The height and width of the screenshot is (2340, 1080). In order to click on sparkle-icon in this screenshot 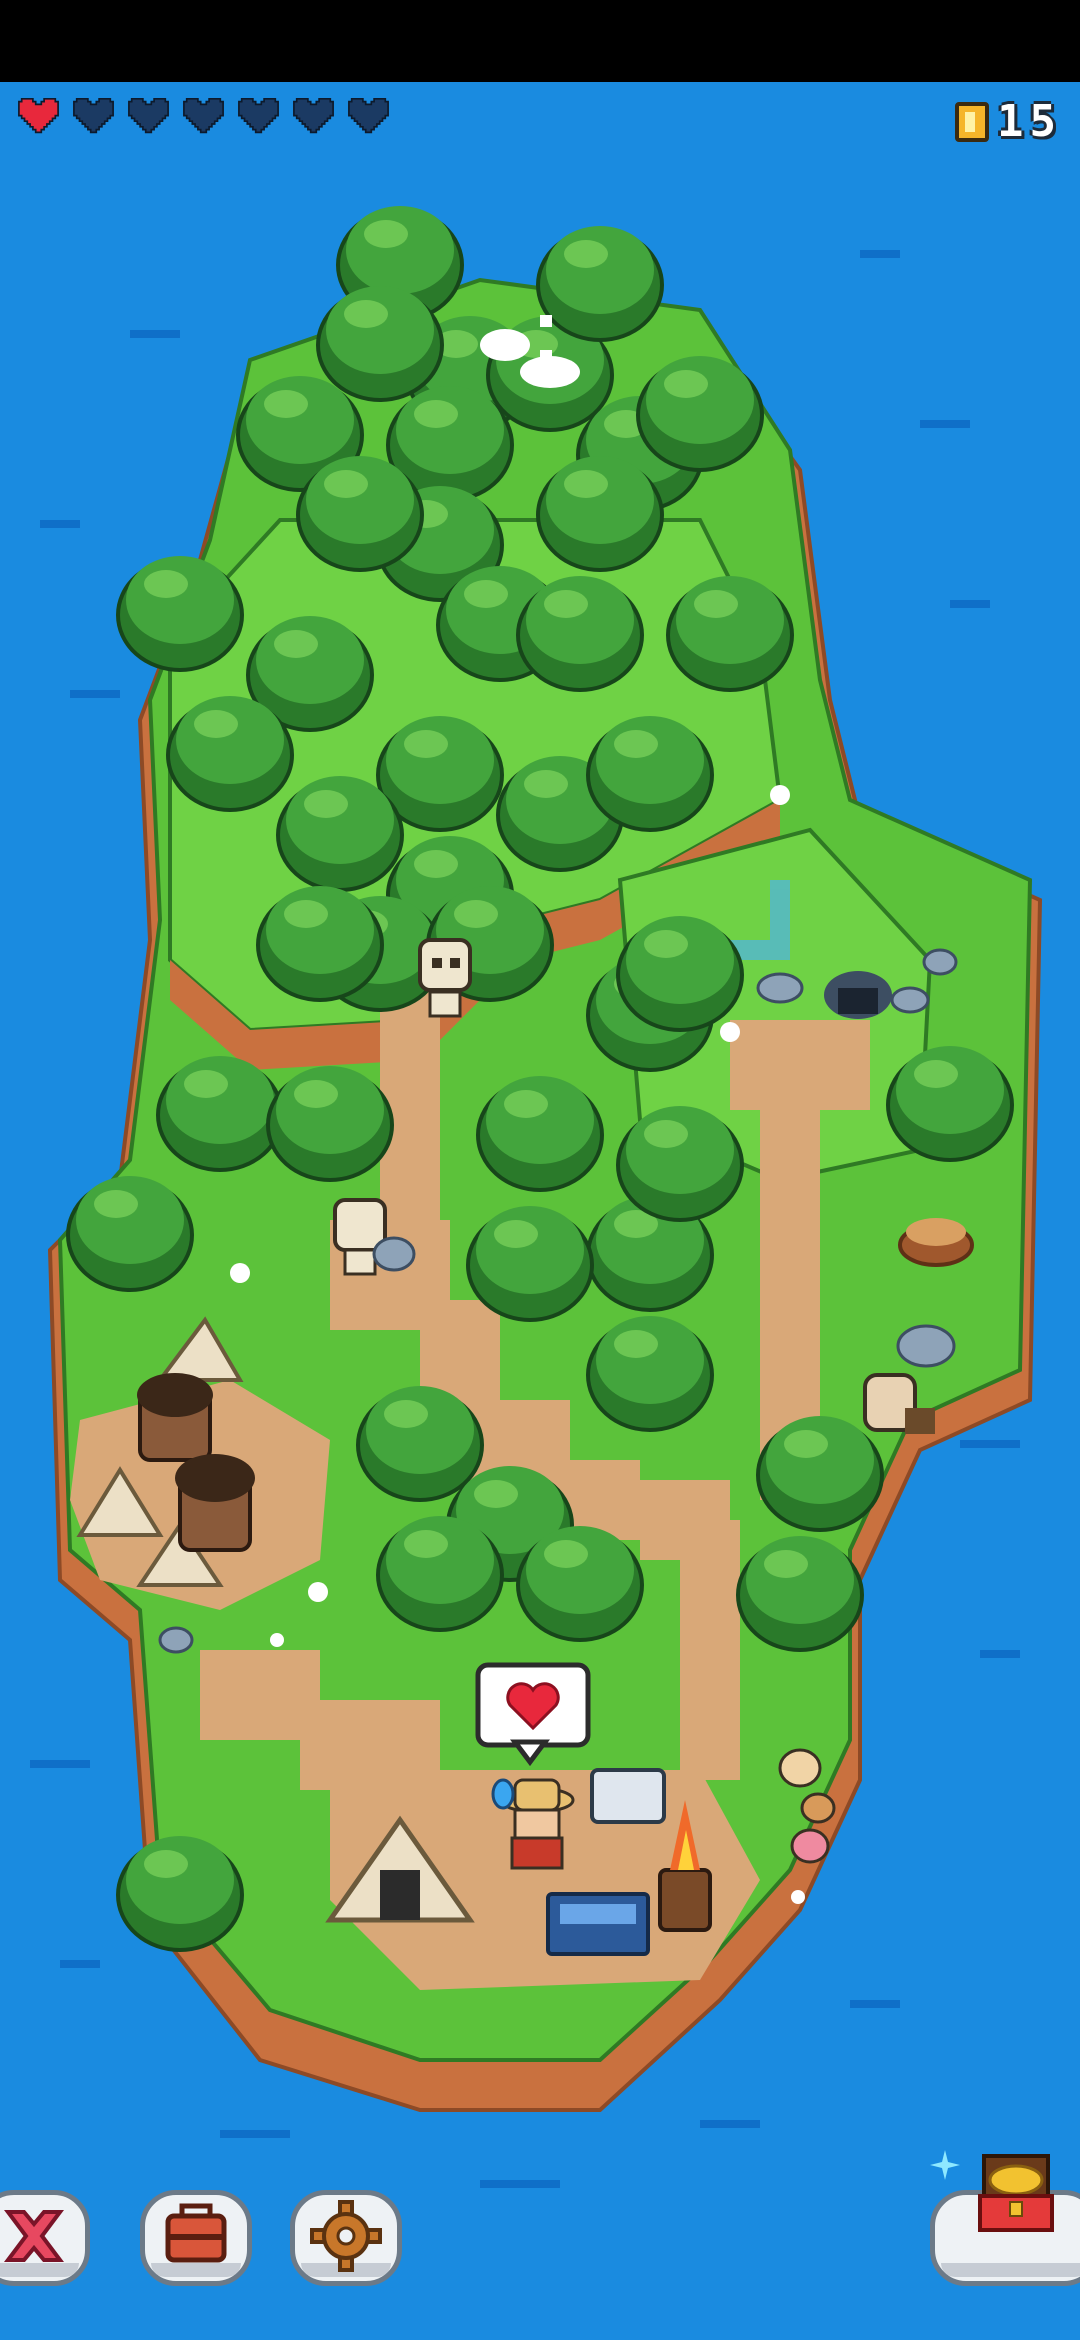, I will do `click(945, 2165)`.